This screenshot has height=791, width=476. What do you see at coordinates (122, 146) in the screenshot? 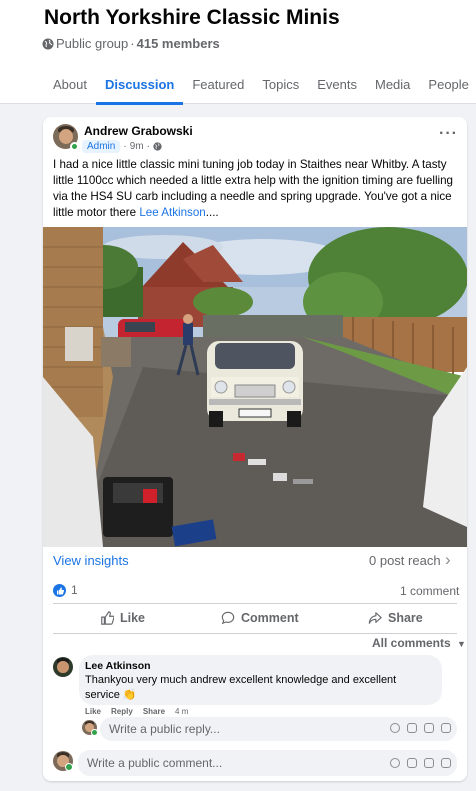
I see `post-meta: Admin · 9m ·` at bounding box center [122, 146].